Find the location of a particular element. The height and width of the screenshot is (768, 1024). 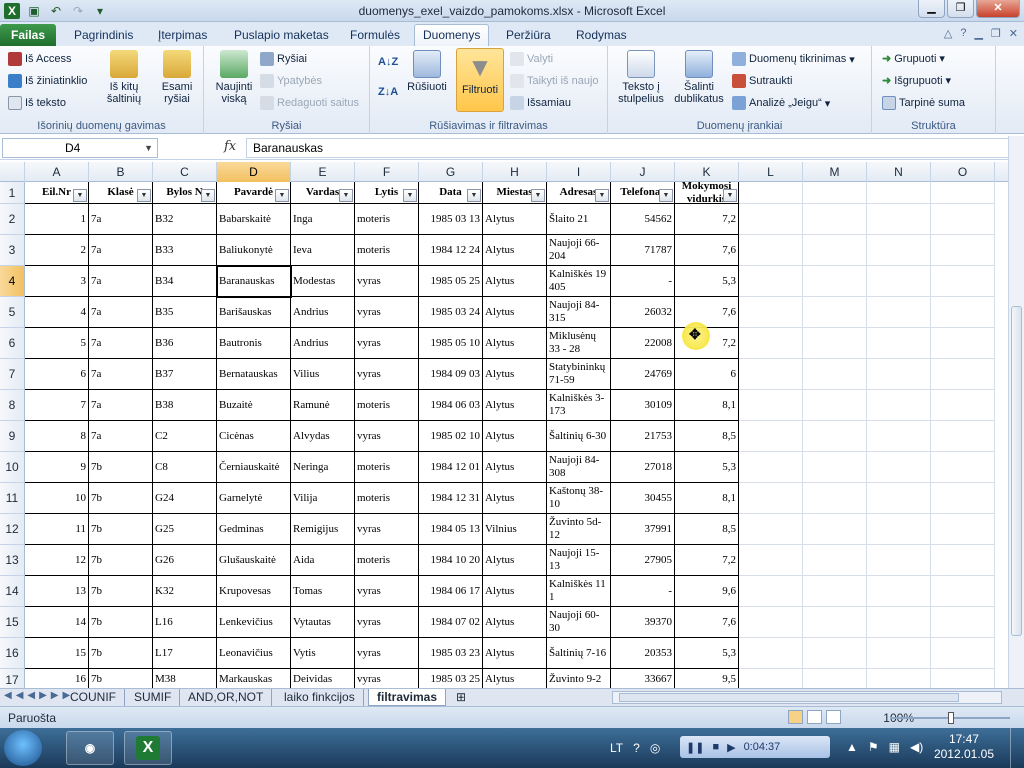

table-cell: 20353 is located at coordinates (643, 653).